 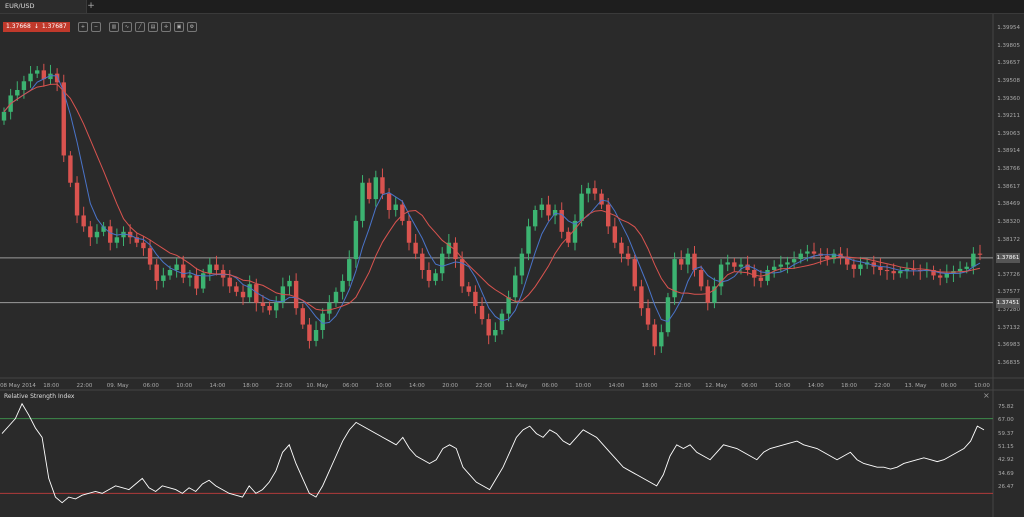 What do you see at coordinates (96, 27) in the screenshot?
I see `zoom-out-icon: −` at bounding box center [96, 27].